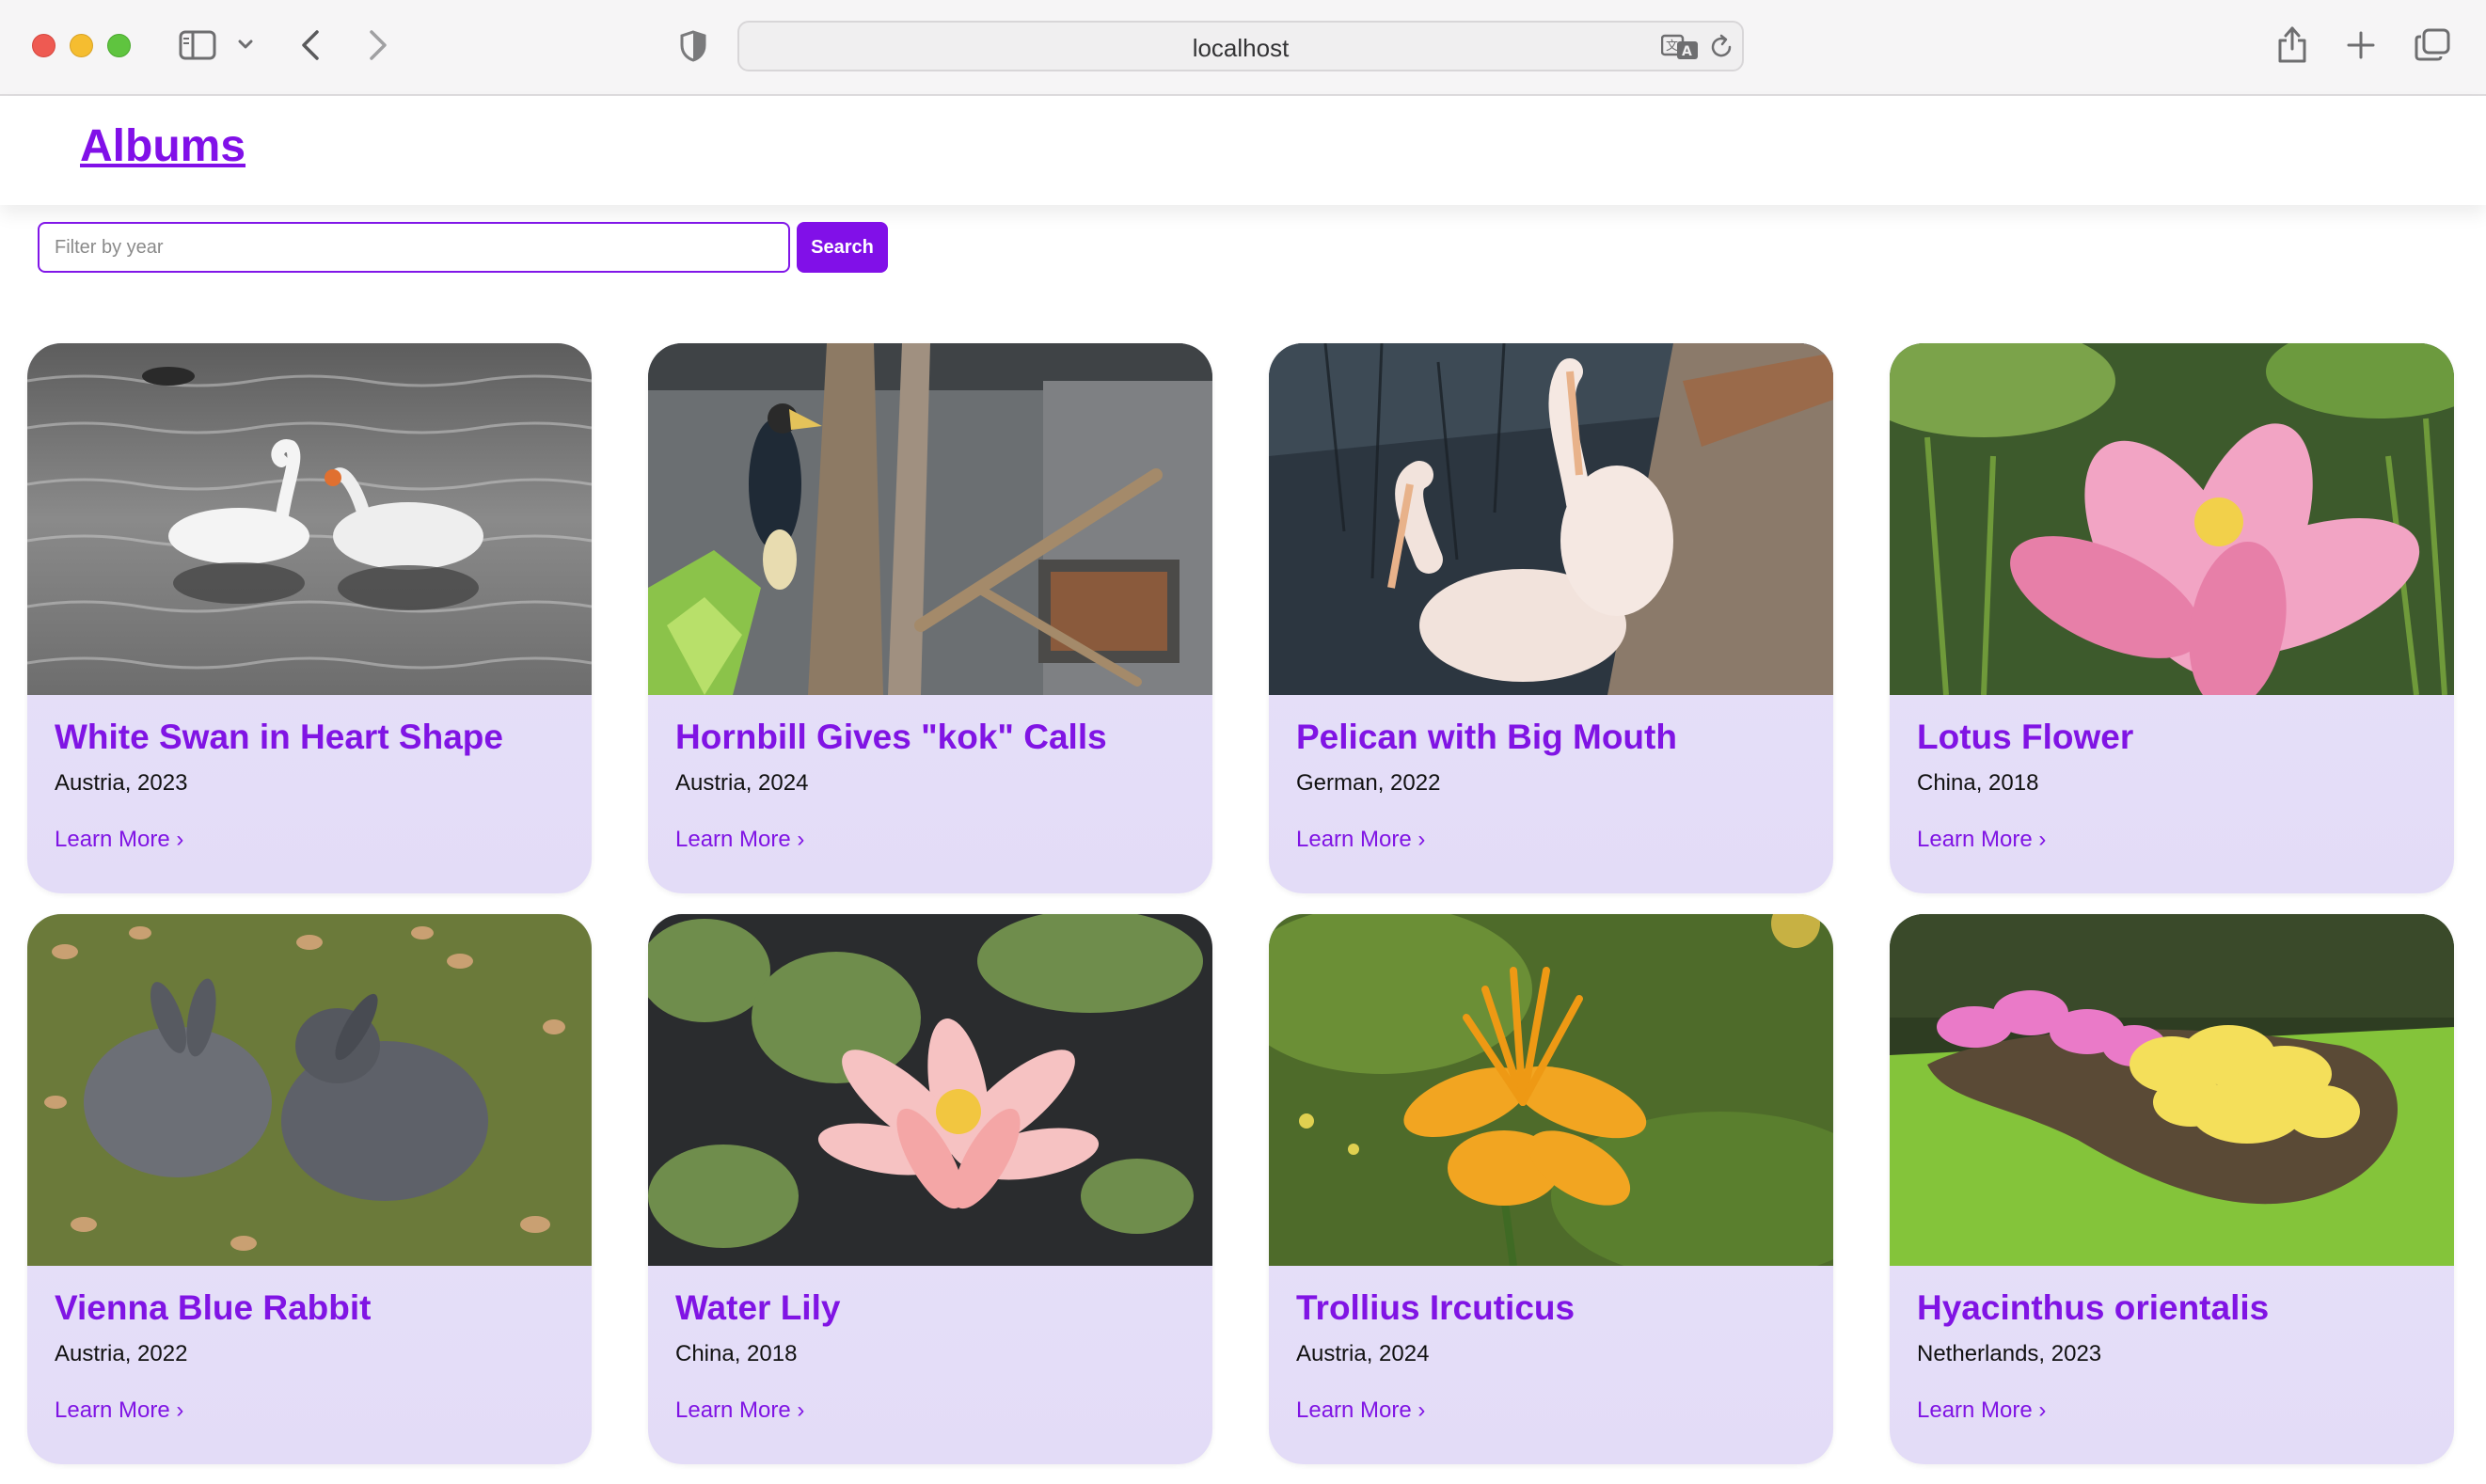 The width and height of the screenshot is (2486, 1484). I want to click on album-location-year: Netherlands, 2023, so click(2009, 1353).